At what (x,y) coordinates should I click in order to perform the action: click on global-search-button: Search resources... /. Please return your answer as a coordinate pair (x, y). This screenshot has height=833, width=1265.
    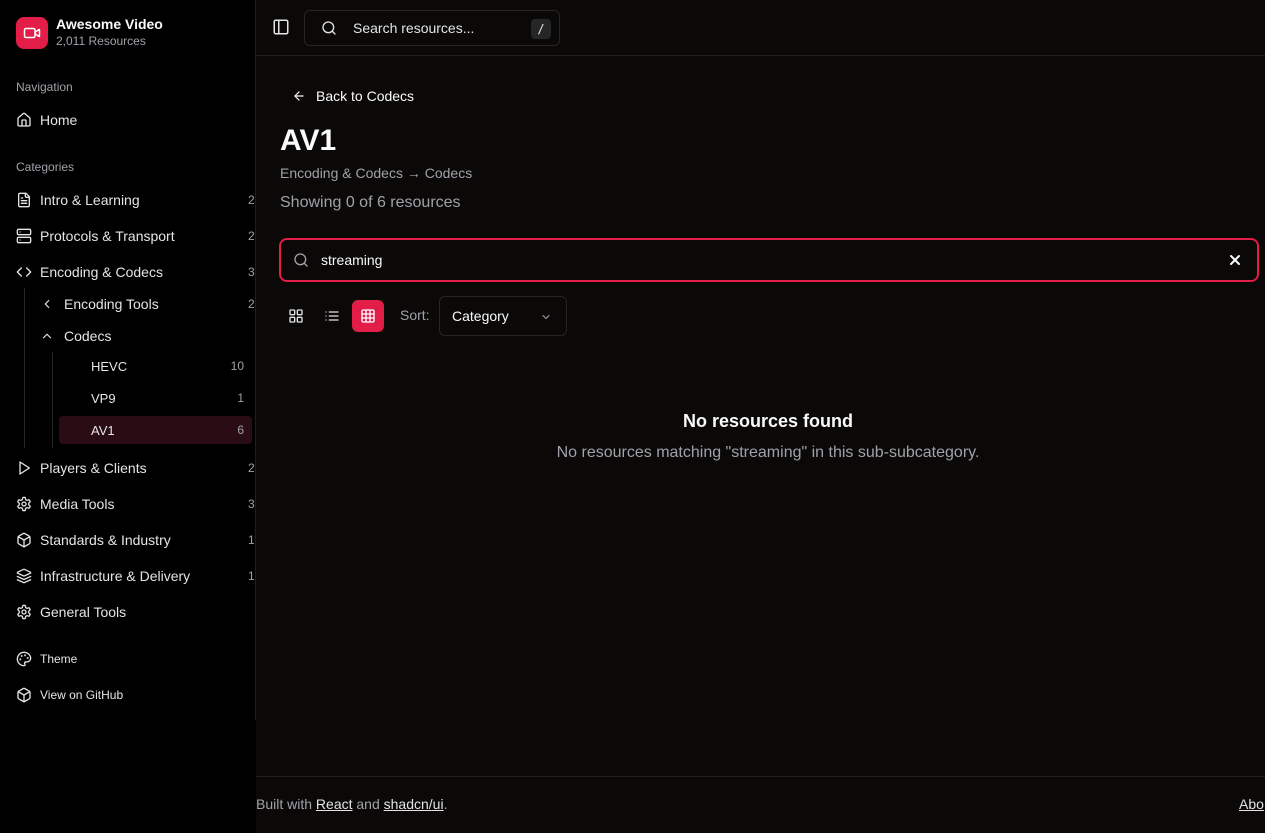
    Looking at the image, I should click on (432, 28).